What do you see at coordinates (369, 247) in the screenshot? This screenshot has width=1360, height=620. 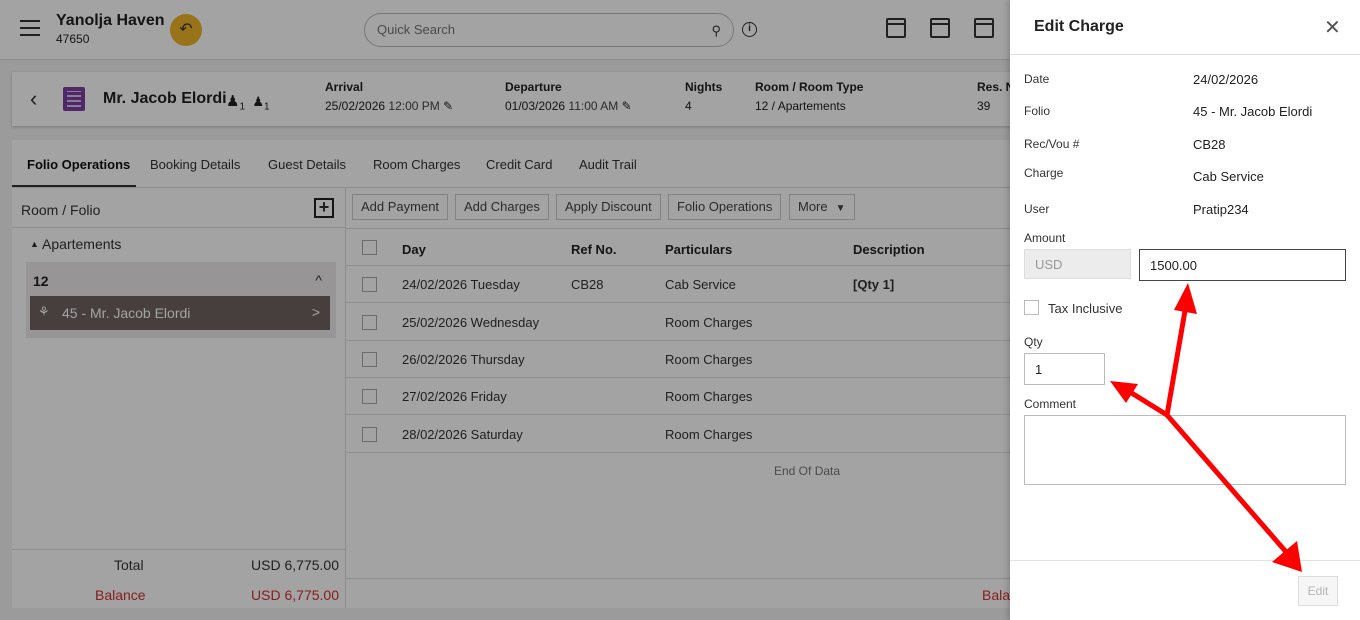 I see `select-all-checkbox` at bounding box center [369, 247].